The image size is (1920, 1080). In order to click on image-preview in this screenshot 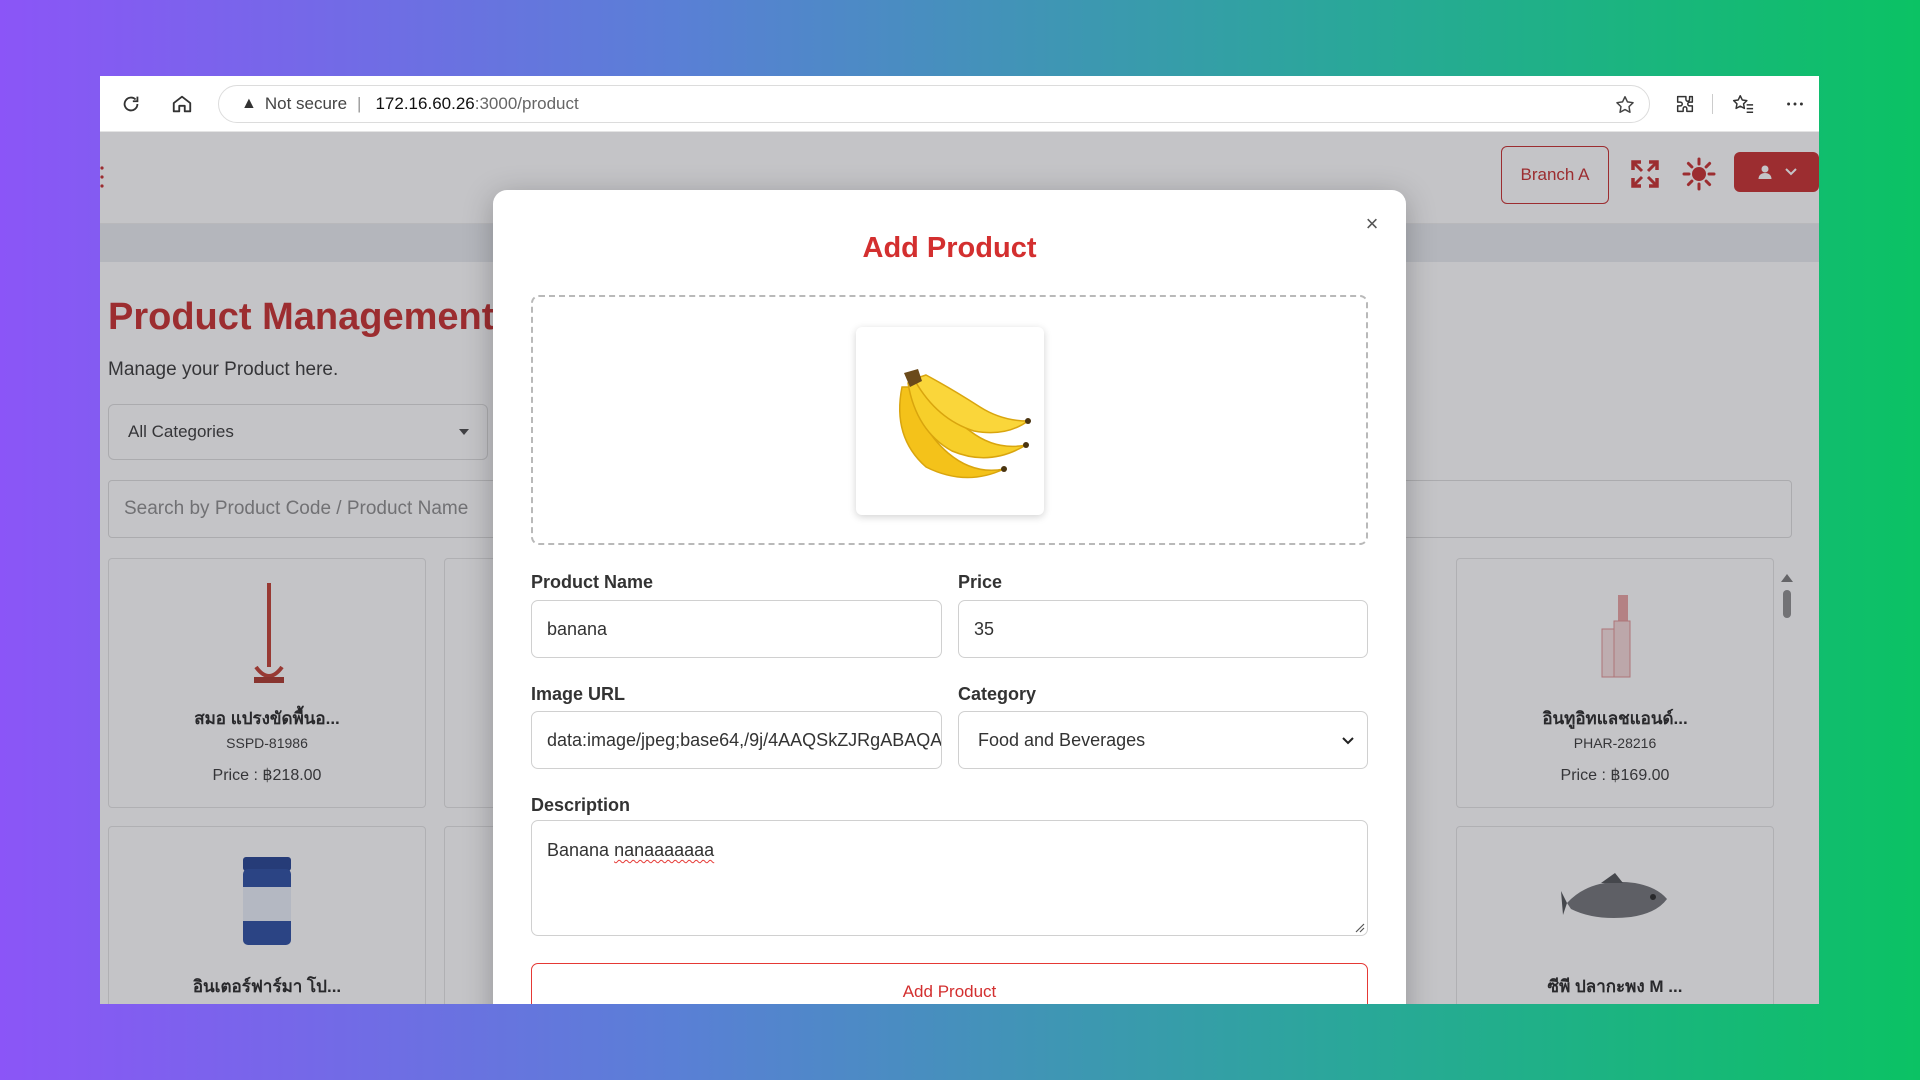, I will do `click(950, 421)`.